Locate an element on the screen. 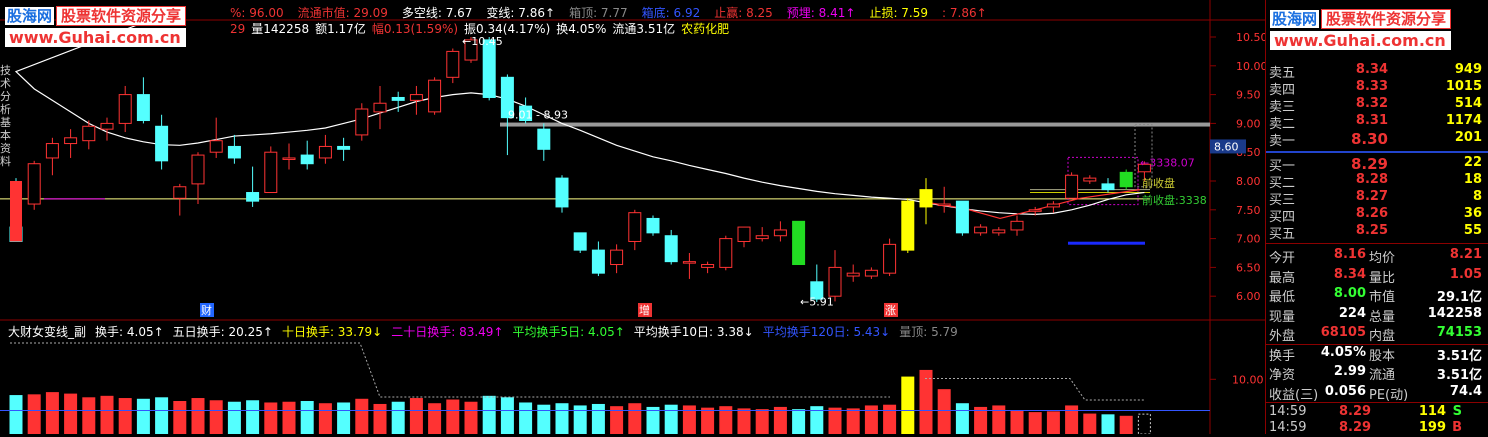 This screenshot has width=1488, height=437. stat-row: 今开 8.16 均价 8.21 is located at coordinates (1377, 256).